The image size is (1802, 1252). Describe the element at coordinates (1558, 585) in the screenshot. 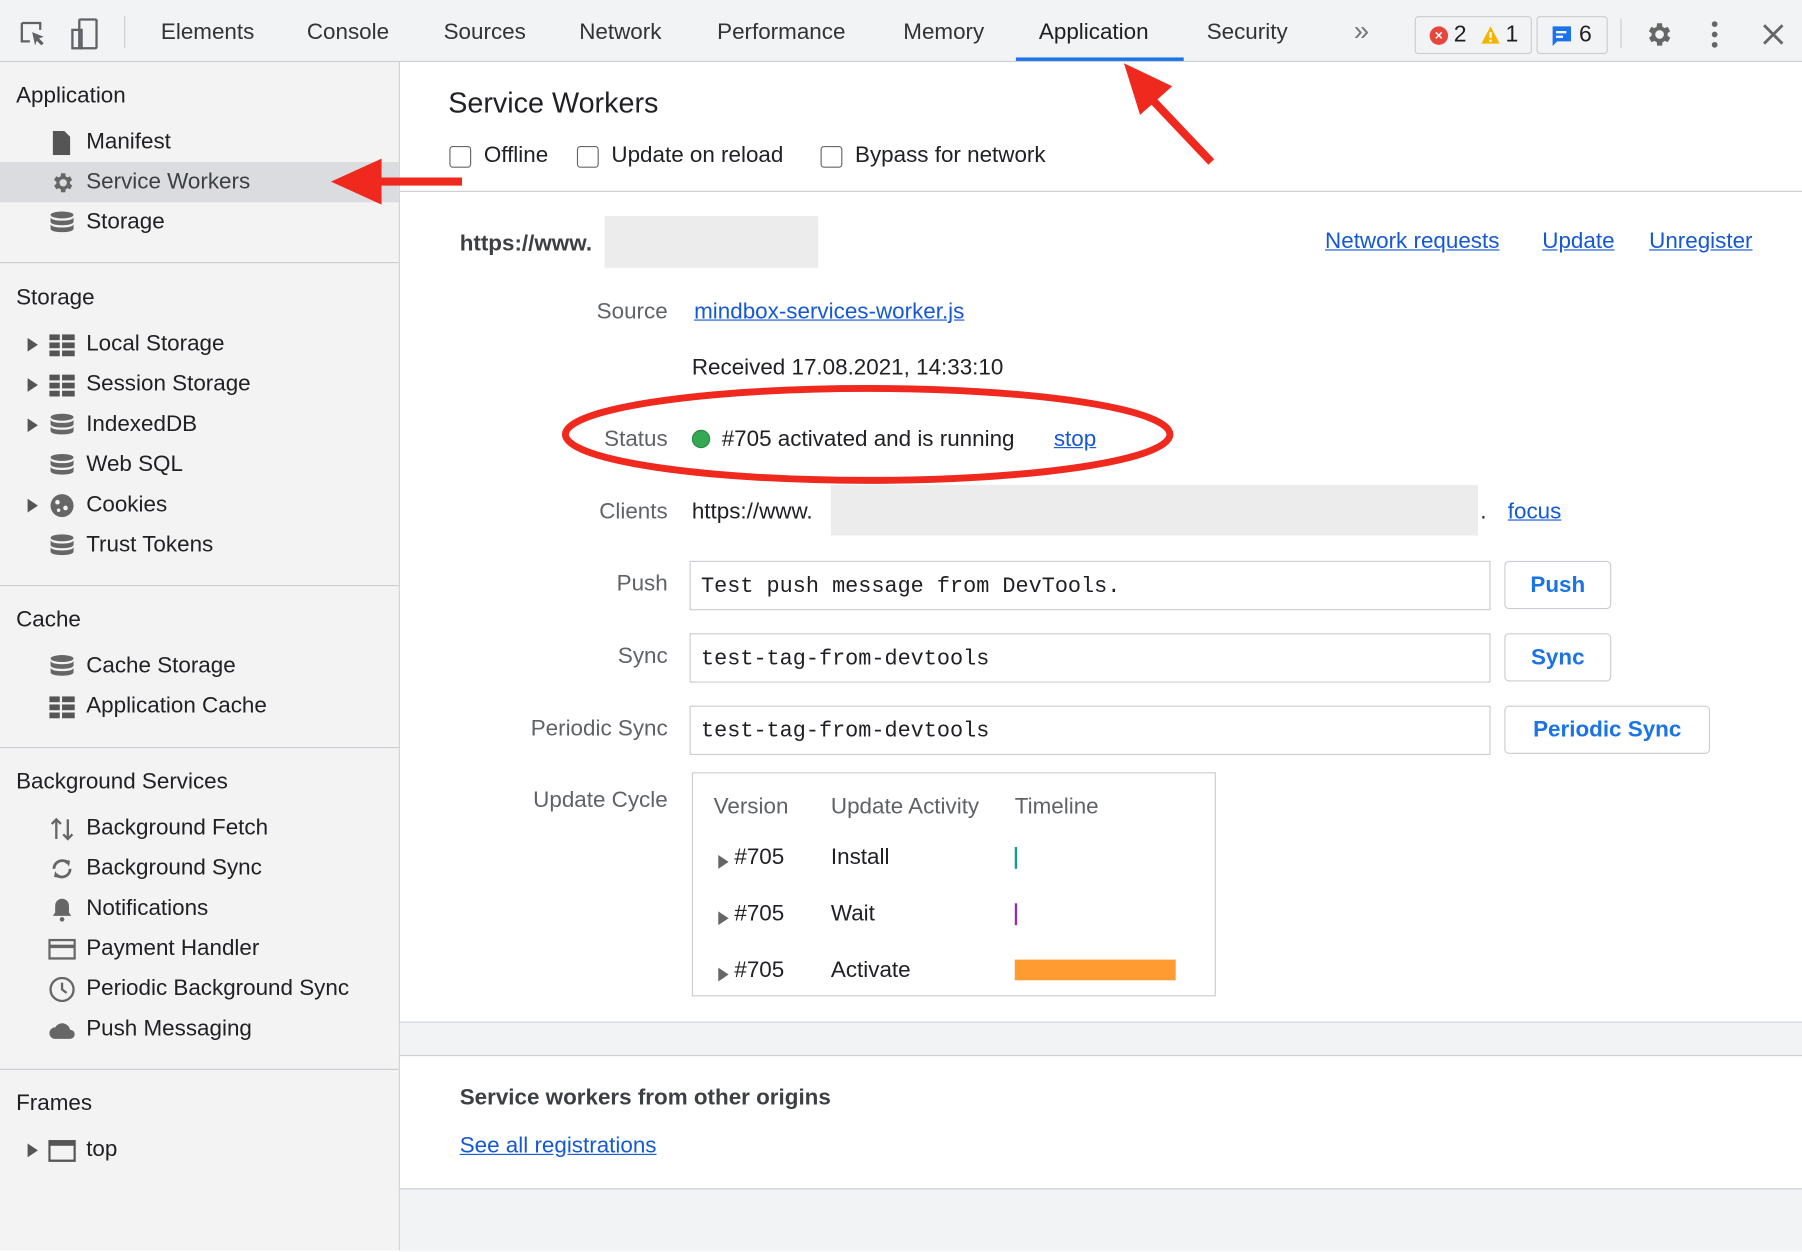

I see `push-button: Push` at that location.